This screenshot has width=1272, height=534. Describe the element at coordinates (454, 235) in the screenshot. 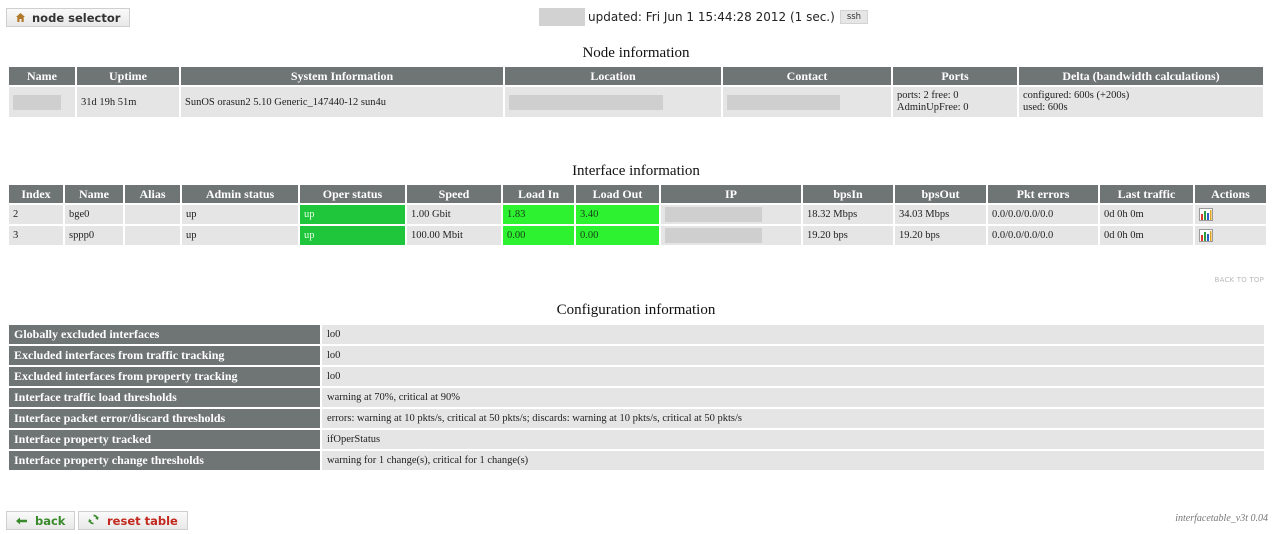

I see `speed-cell: 100.00 Mbit` at that location.